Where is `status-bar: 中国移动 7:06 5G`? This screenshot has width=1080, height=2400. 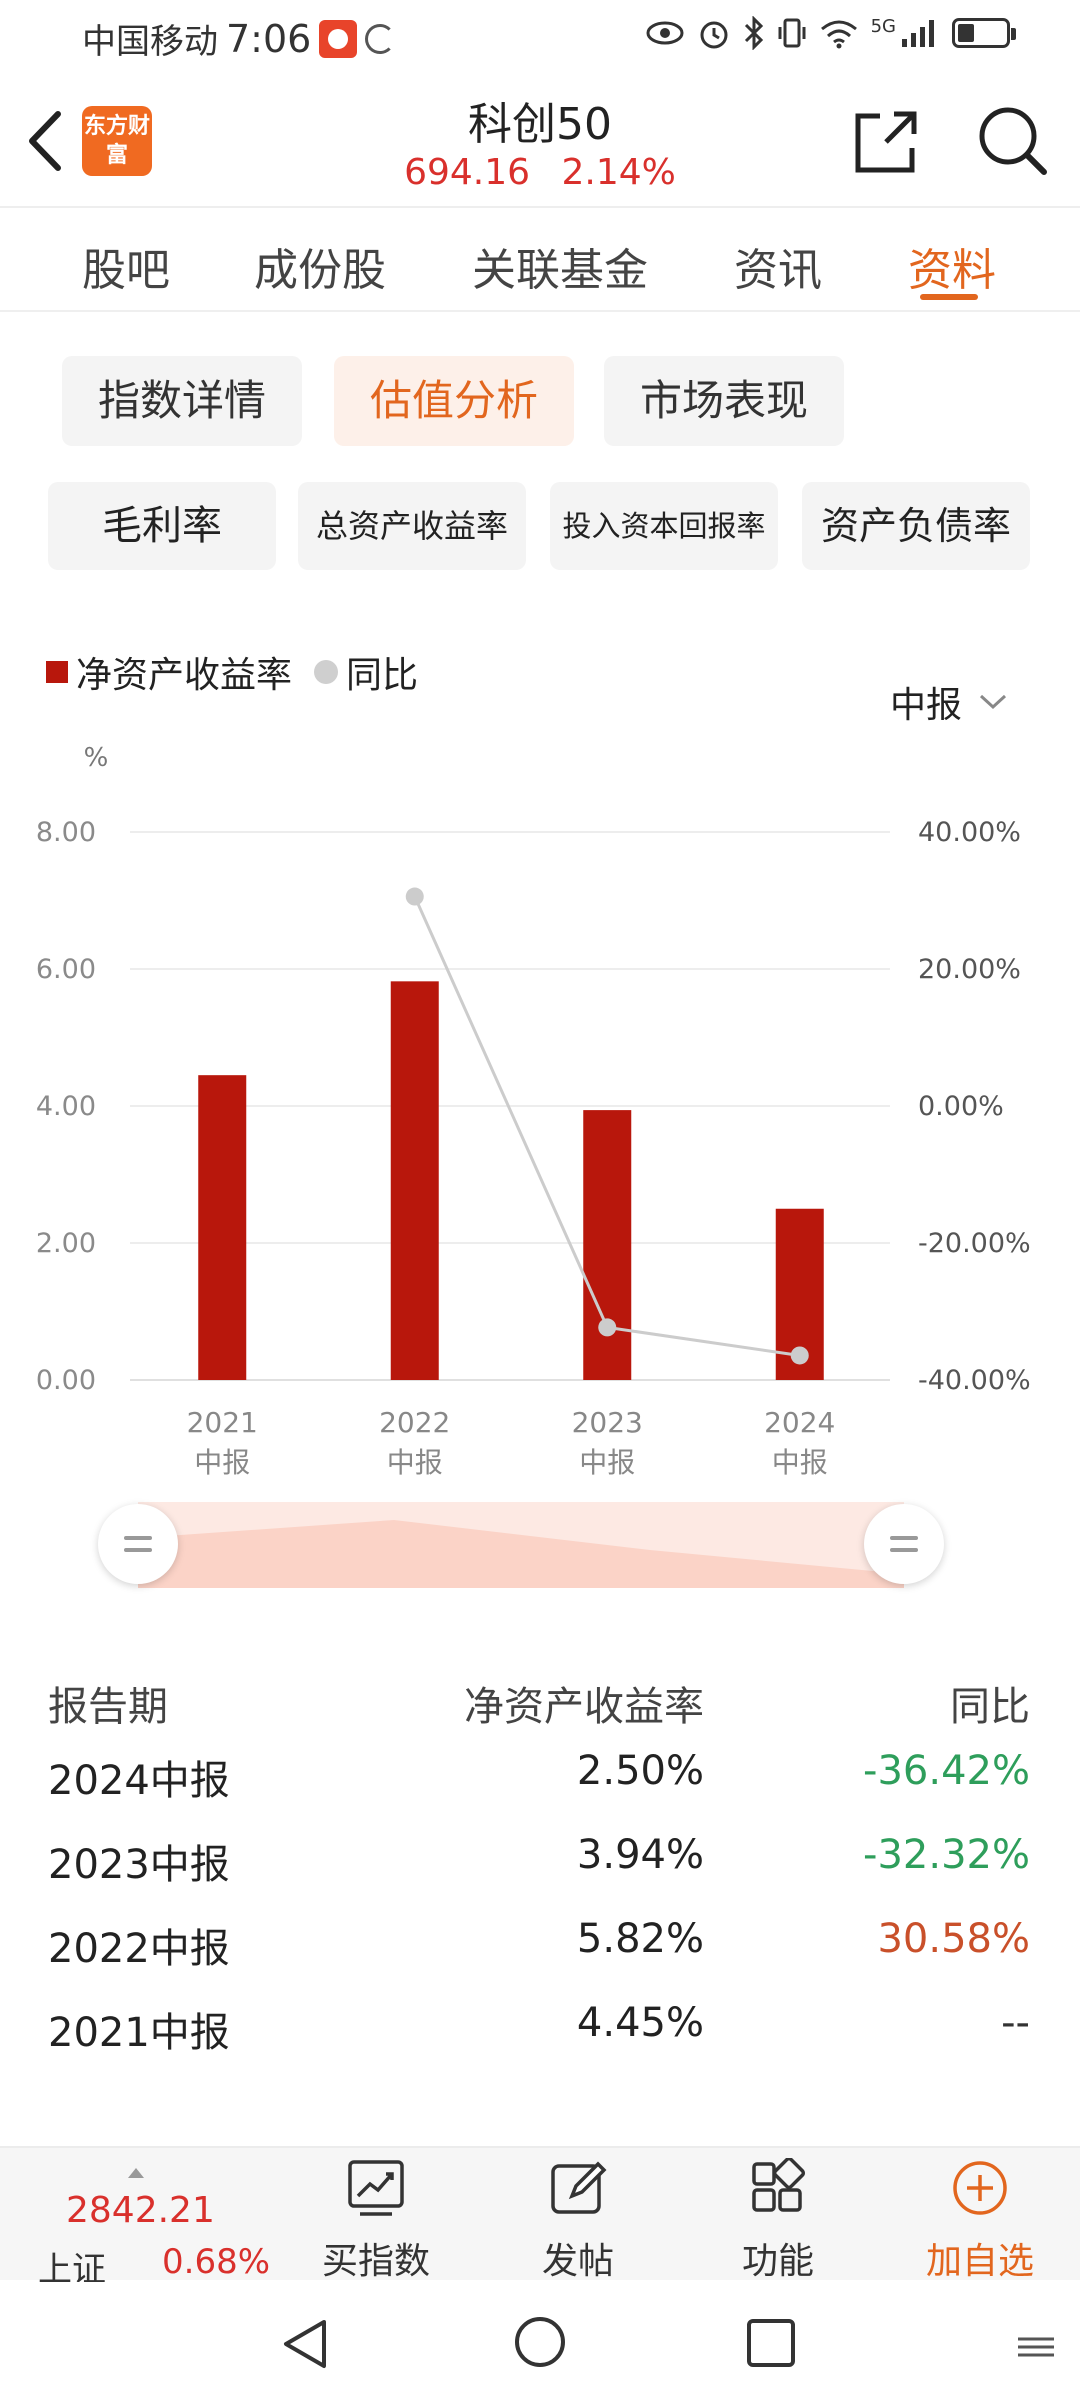 status-bar: 中国移动 7:06 5G is located at coordinates (540, 36).